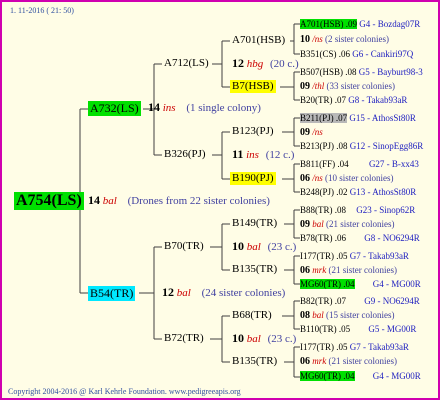  Describe the element at coordinates (323, 210) in the screenshot. I see `right-queen: B88(TR) .08` at that location.